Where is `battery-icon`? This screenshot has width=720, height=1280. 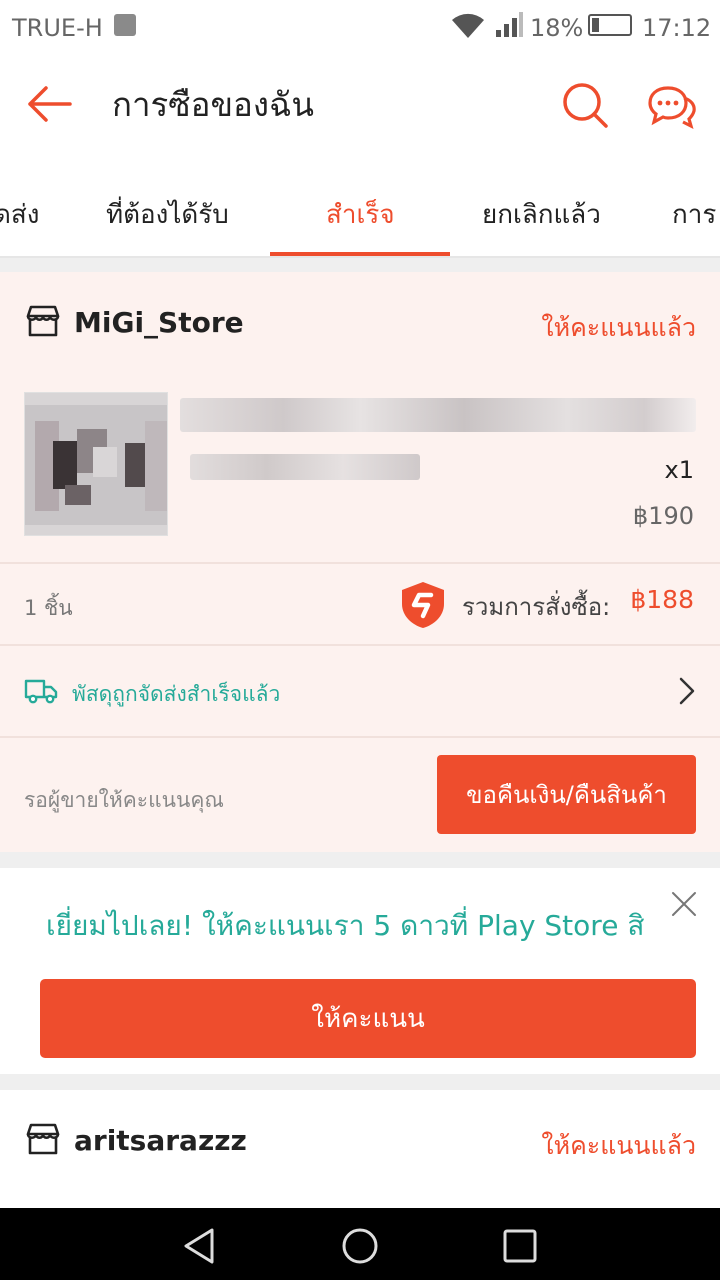
battery-icon is located at coordinates (610, 25).